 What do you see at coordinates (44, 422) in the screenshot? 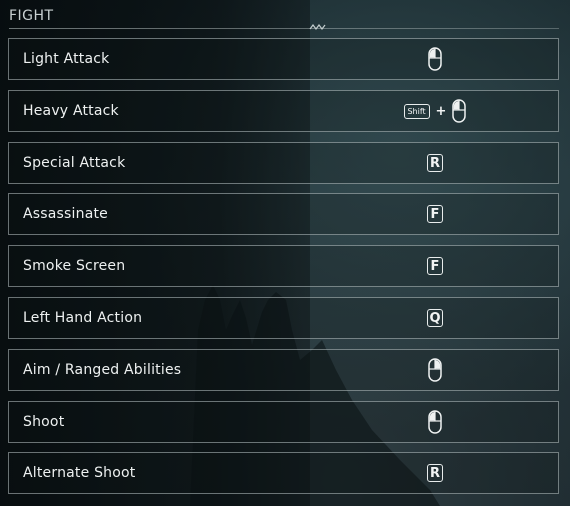
I see `action-label: Shoot` at bounding box center [44, 422].